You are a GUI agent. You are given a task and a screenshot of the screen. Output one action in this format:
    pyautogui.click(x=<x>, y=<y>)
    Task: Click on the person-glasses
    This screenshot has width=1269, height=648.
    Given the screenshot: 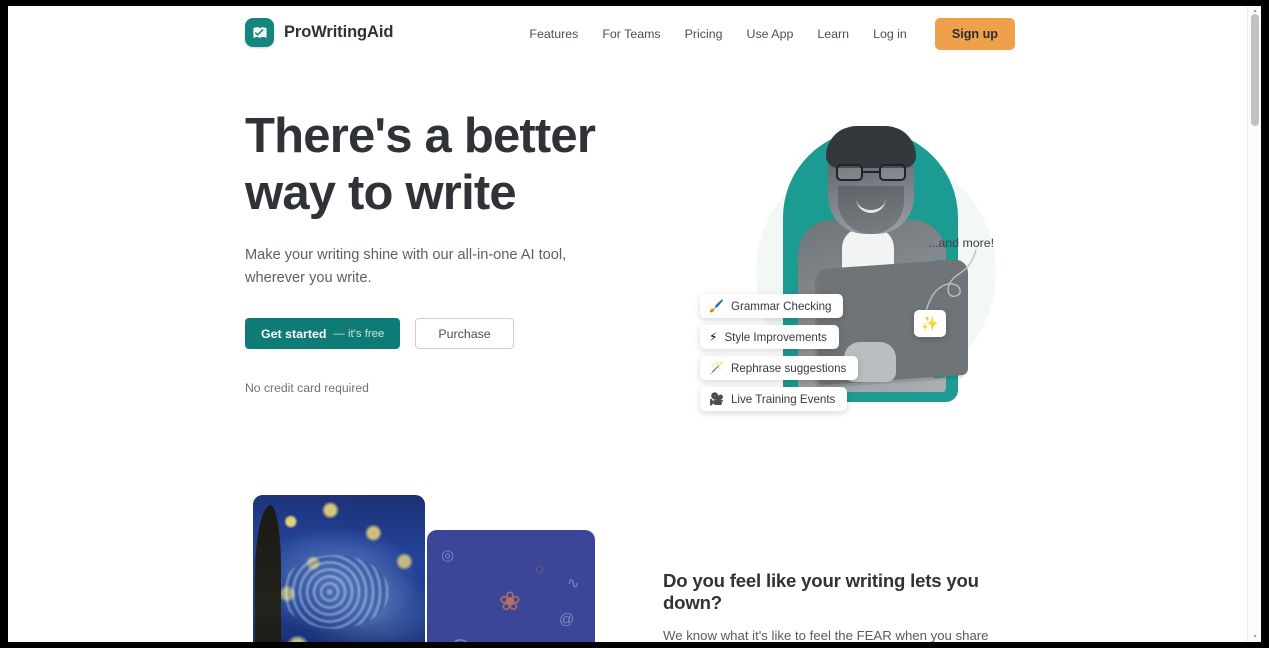 What is the action you would take?
    pyautogui.click(x=871, y=172)
    